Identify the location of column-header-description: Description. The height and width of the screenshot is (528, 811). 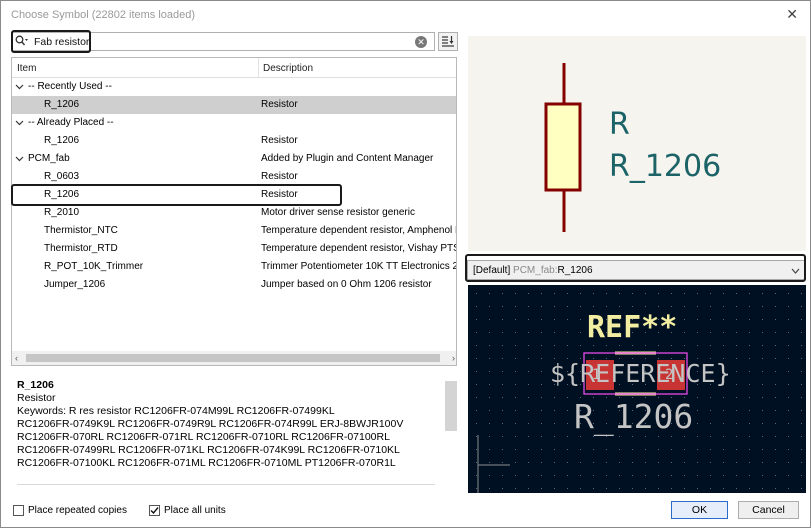
(288, 68).